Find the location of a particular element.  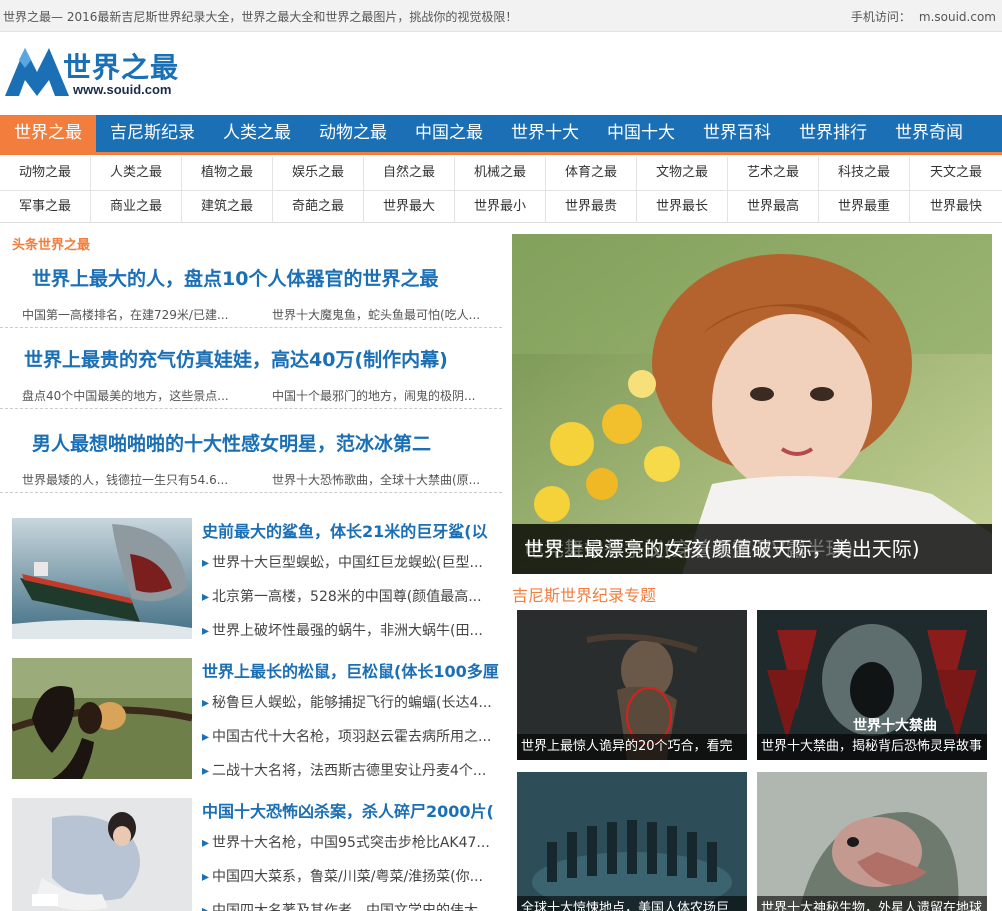

main-nav-item: 人类之最 is located at coordinates (257, 133).